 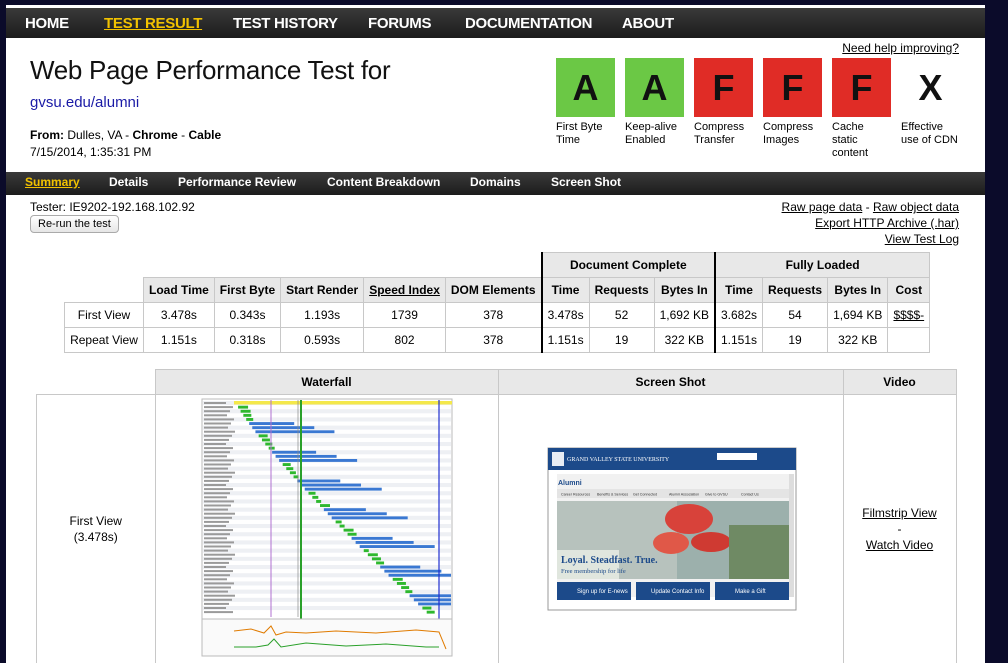 What do you see at coordinates (795, 315) in the screenshot?
I see `table-cell: 54` at bounding box center [795, 315].